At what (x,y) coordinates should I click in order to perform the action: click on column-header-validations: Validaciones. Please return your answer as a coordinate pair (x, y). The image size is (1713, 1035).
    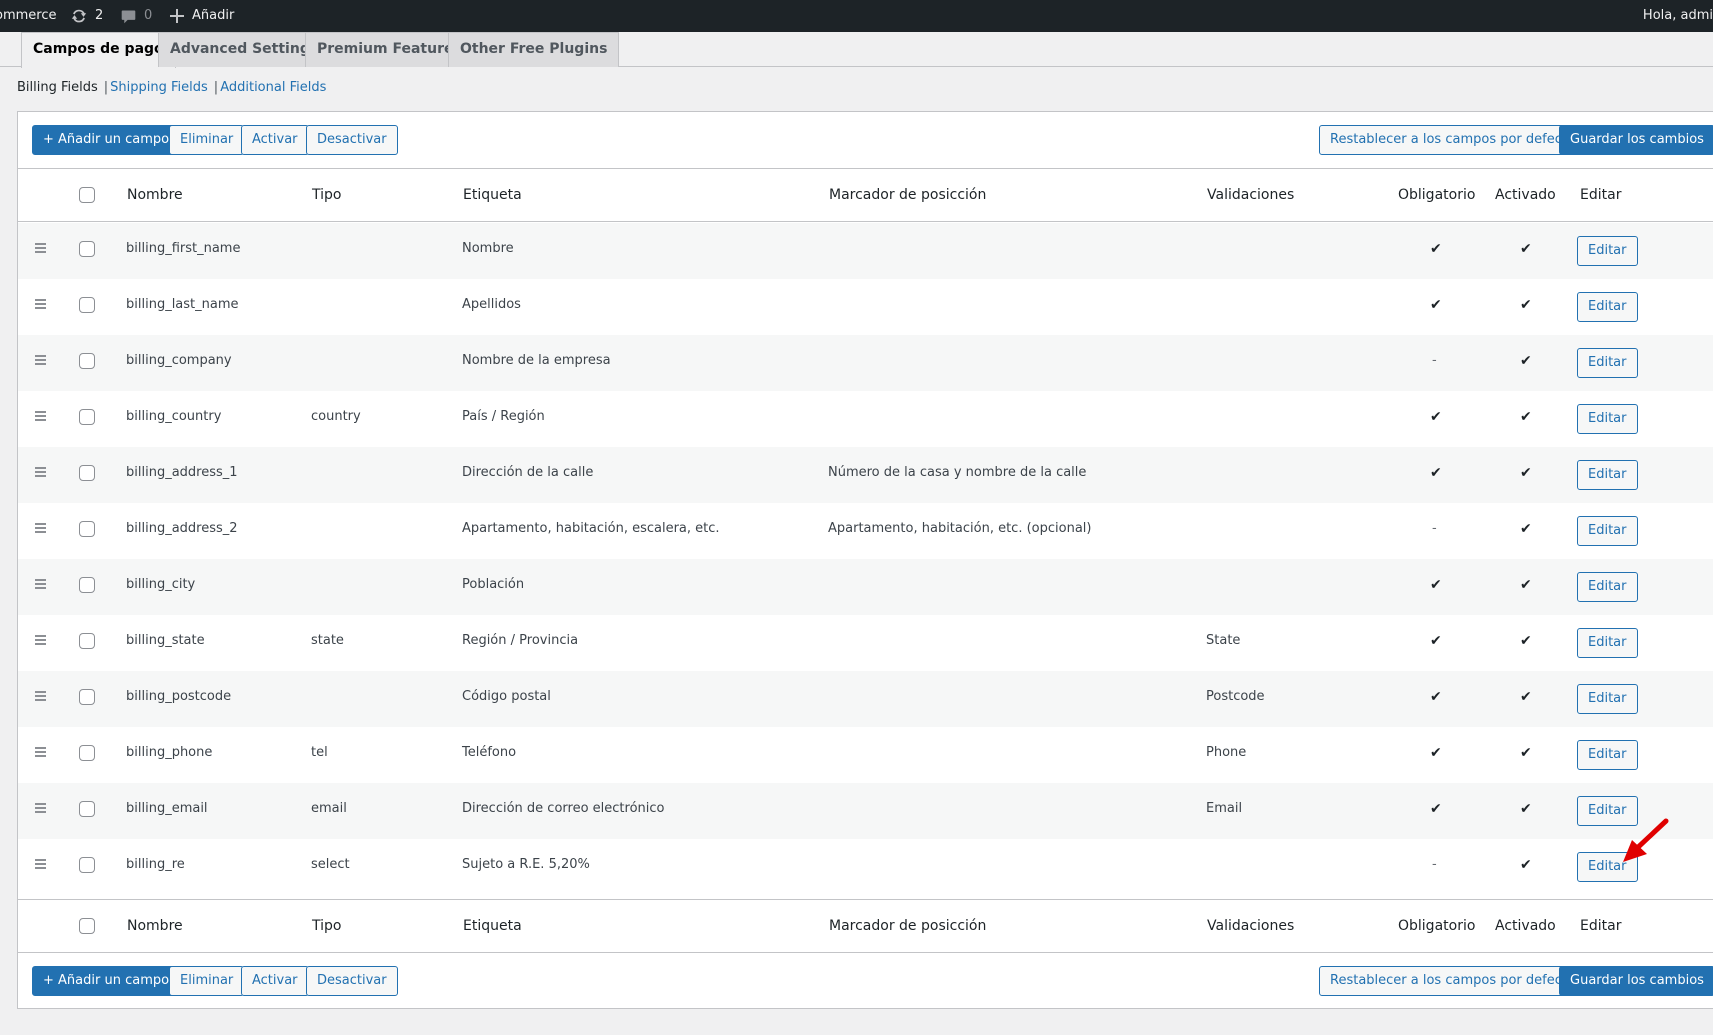
    Looking at the image, I should click on (1251, 195).